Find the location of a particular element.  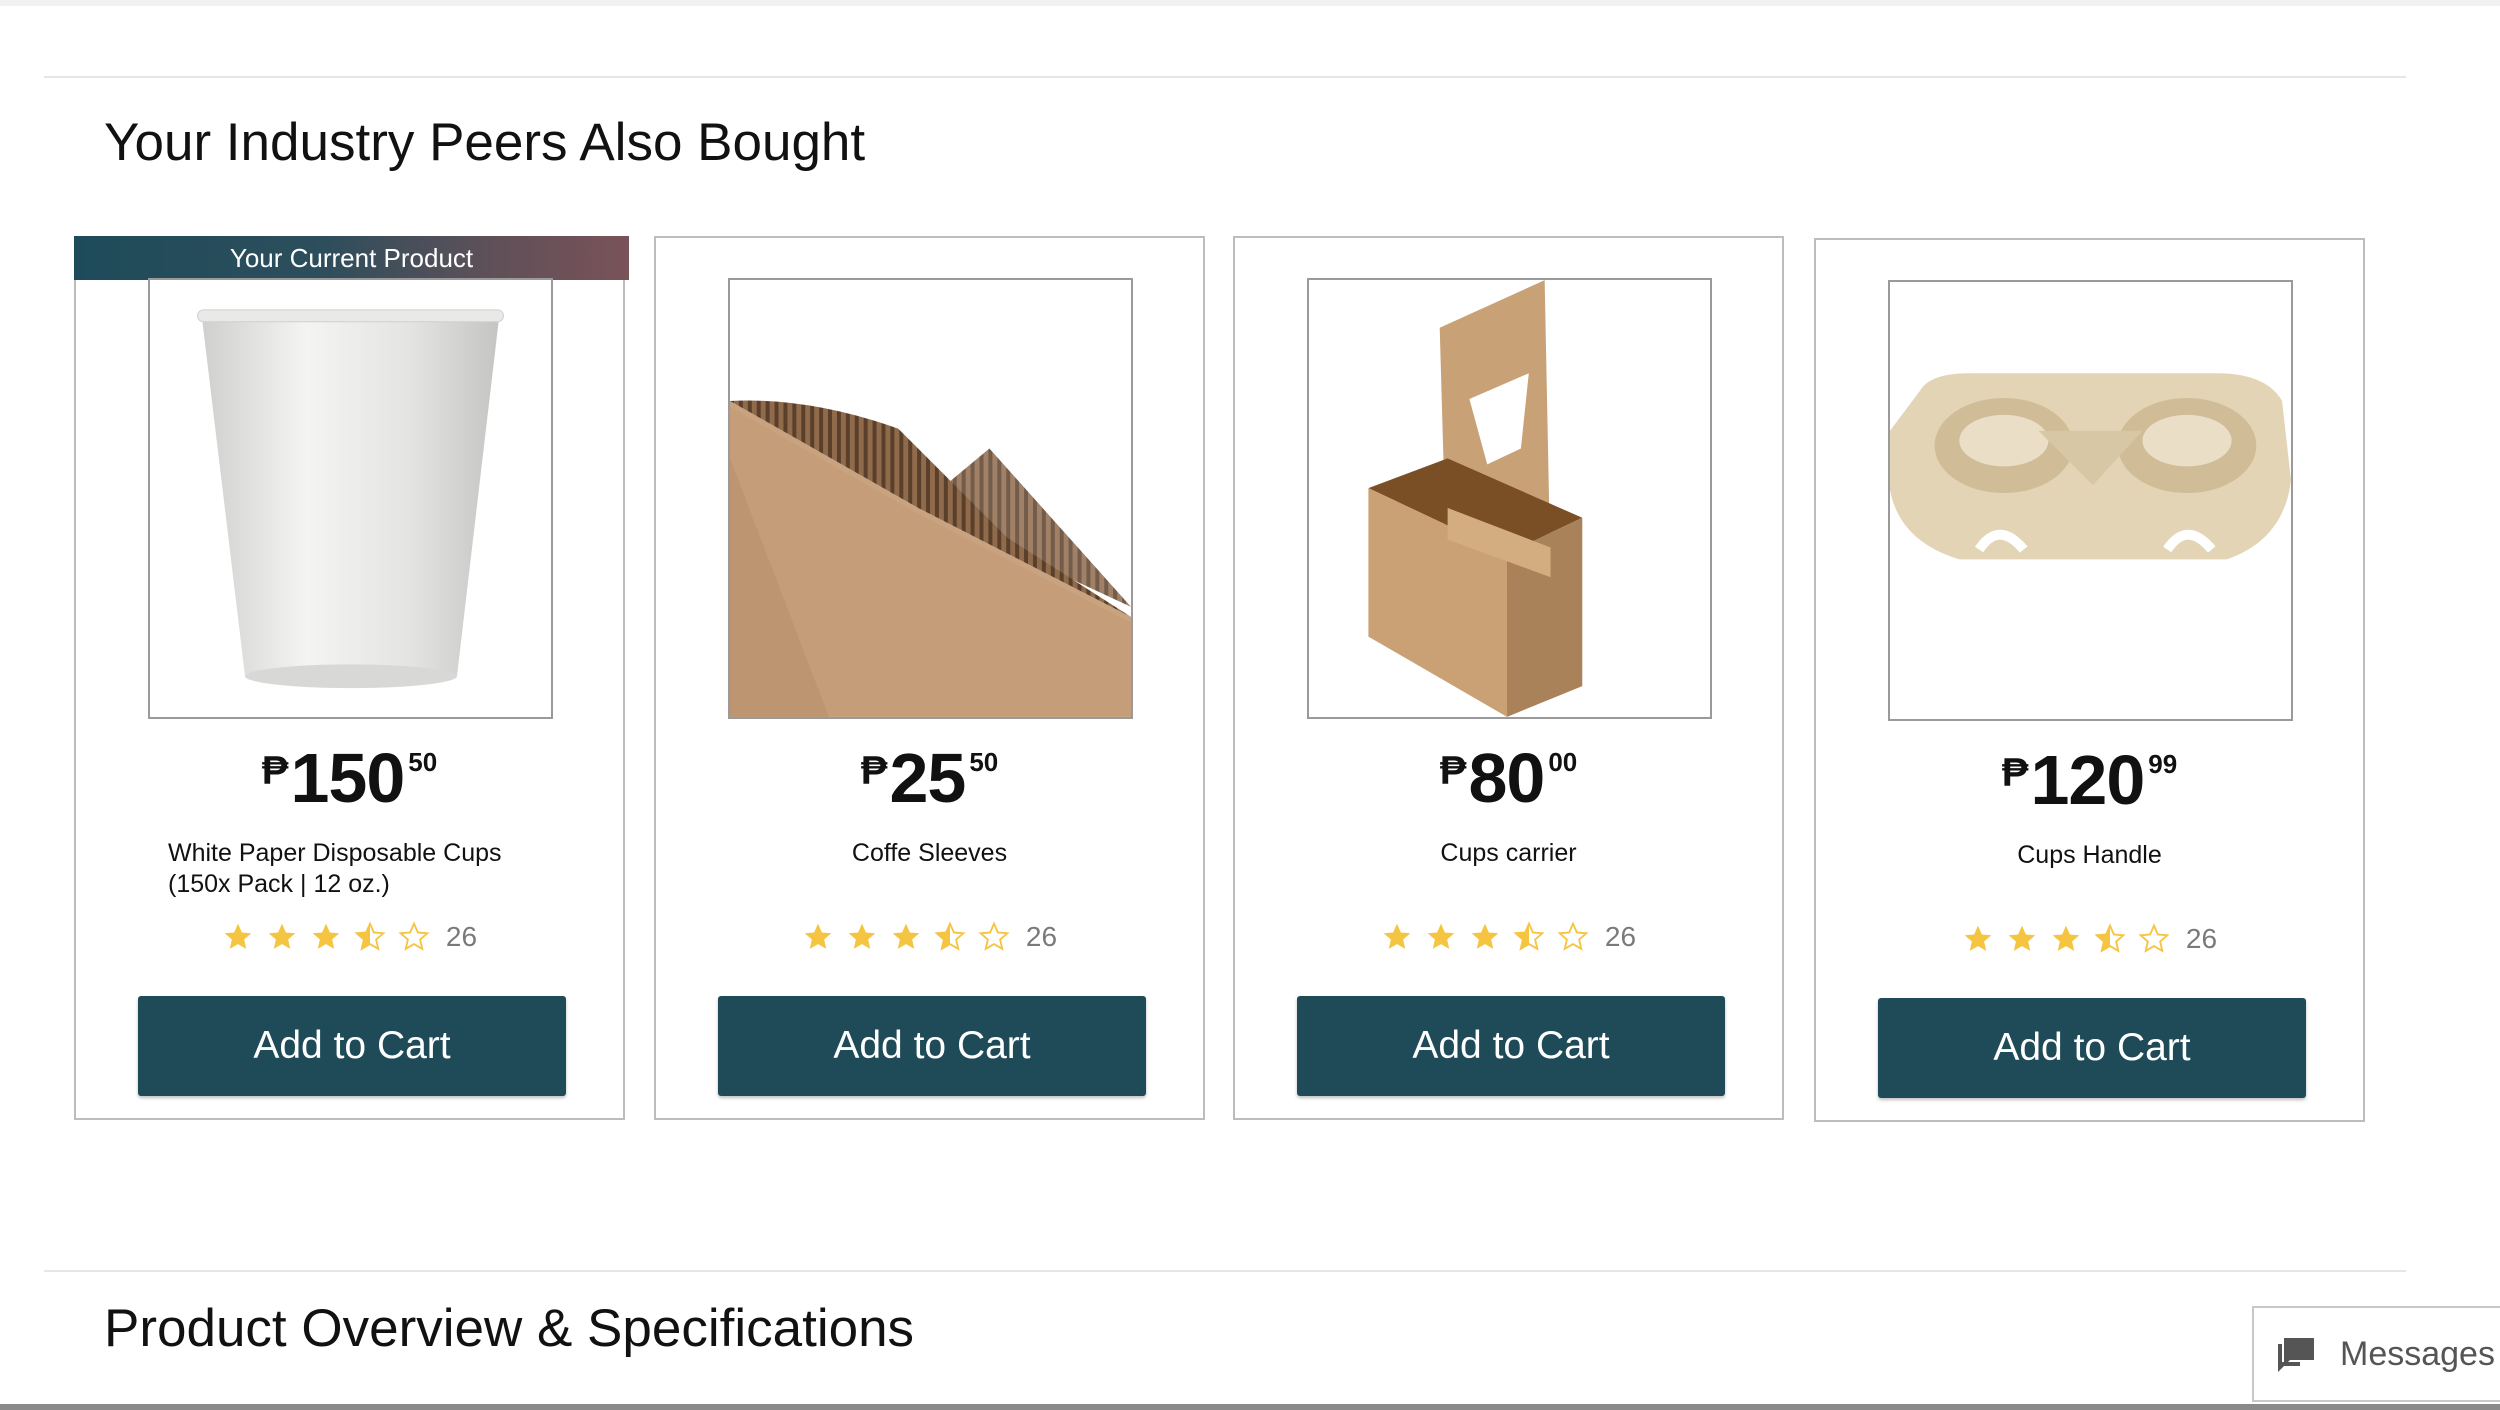

price-whole: 120 is located at coordinates (2087, 780).